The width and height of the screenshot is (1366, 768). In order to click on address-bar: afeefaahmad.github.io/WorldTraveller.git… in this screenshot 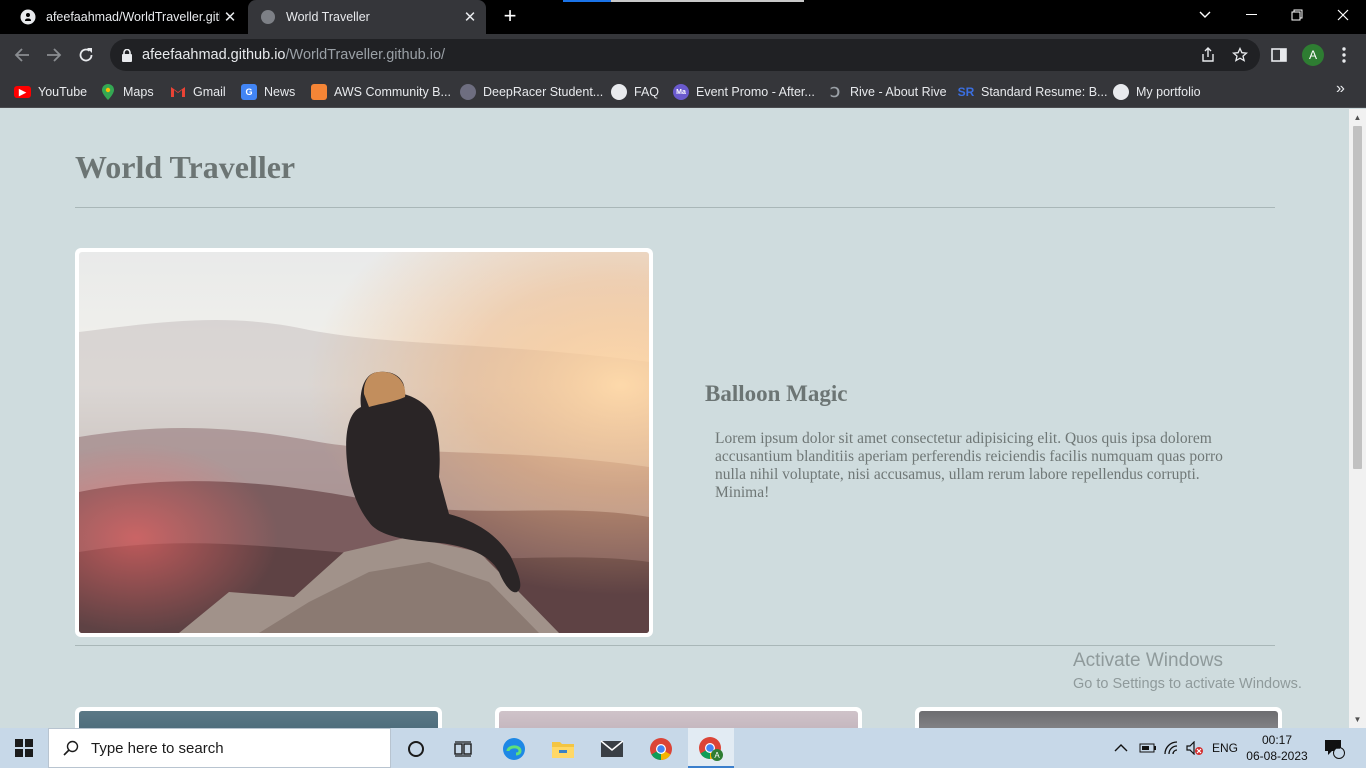, I will do `click(685, 55)`.